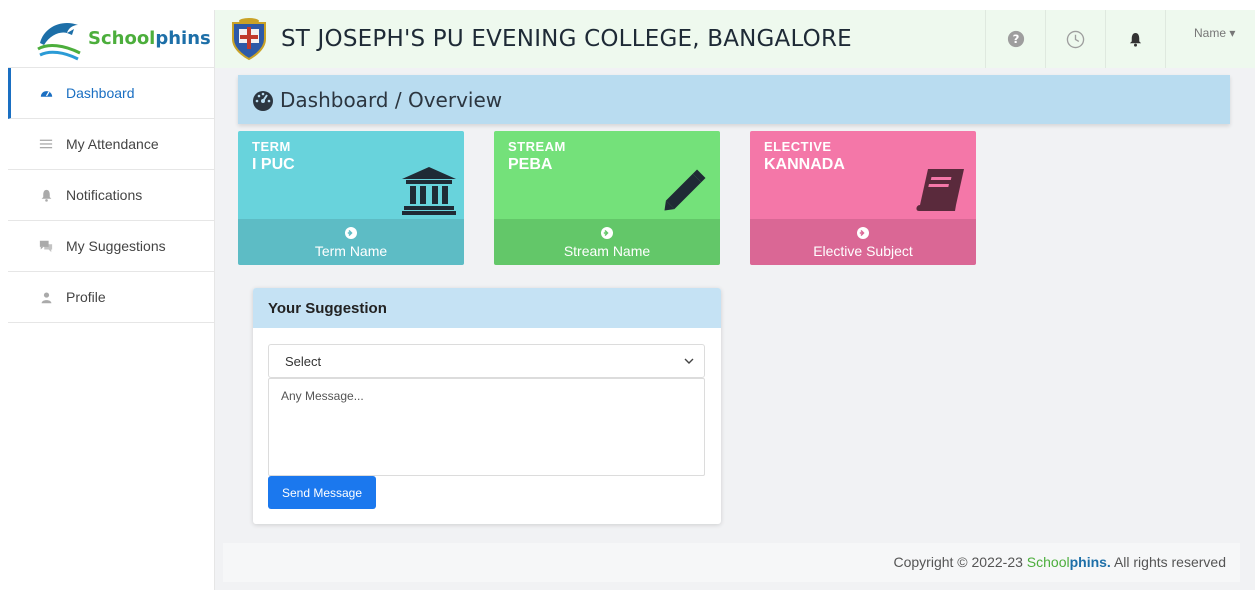 Image resolution: width=1255 pixels, height=590 pixels. I want to click on sidebar-item-my-attendance: My Attendance, so click(111, 144).